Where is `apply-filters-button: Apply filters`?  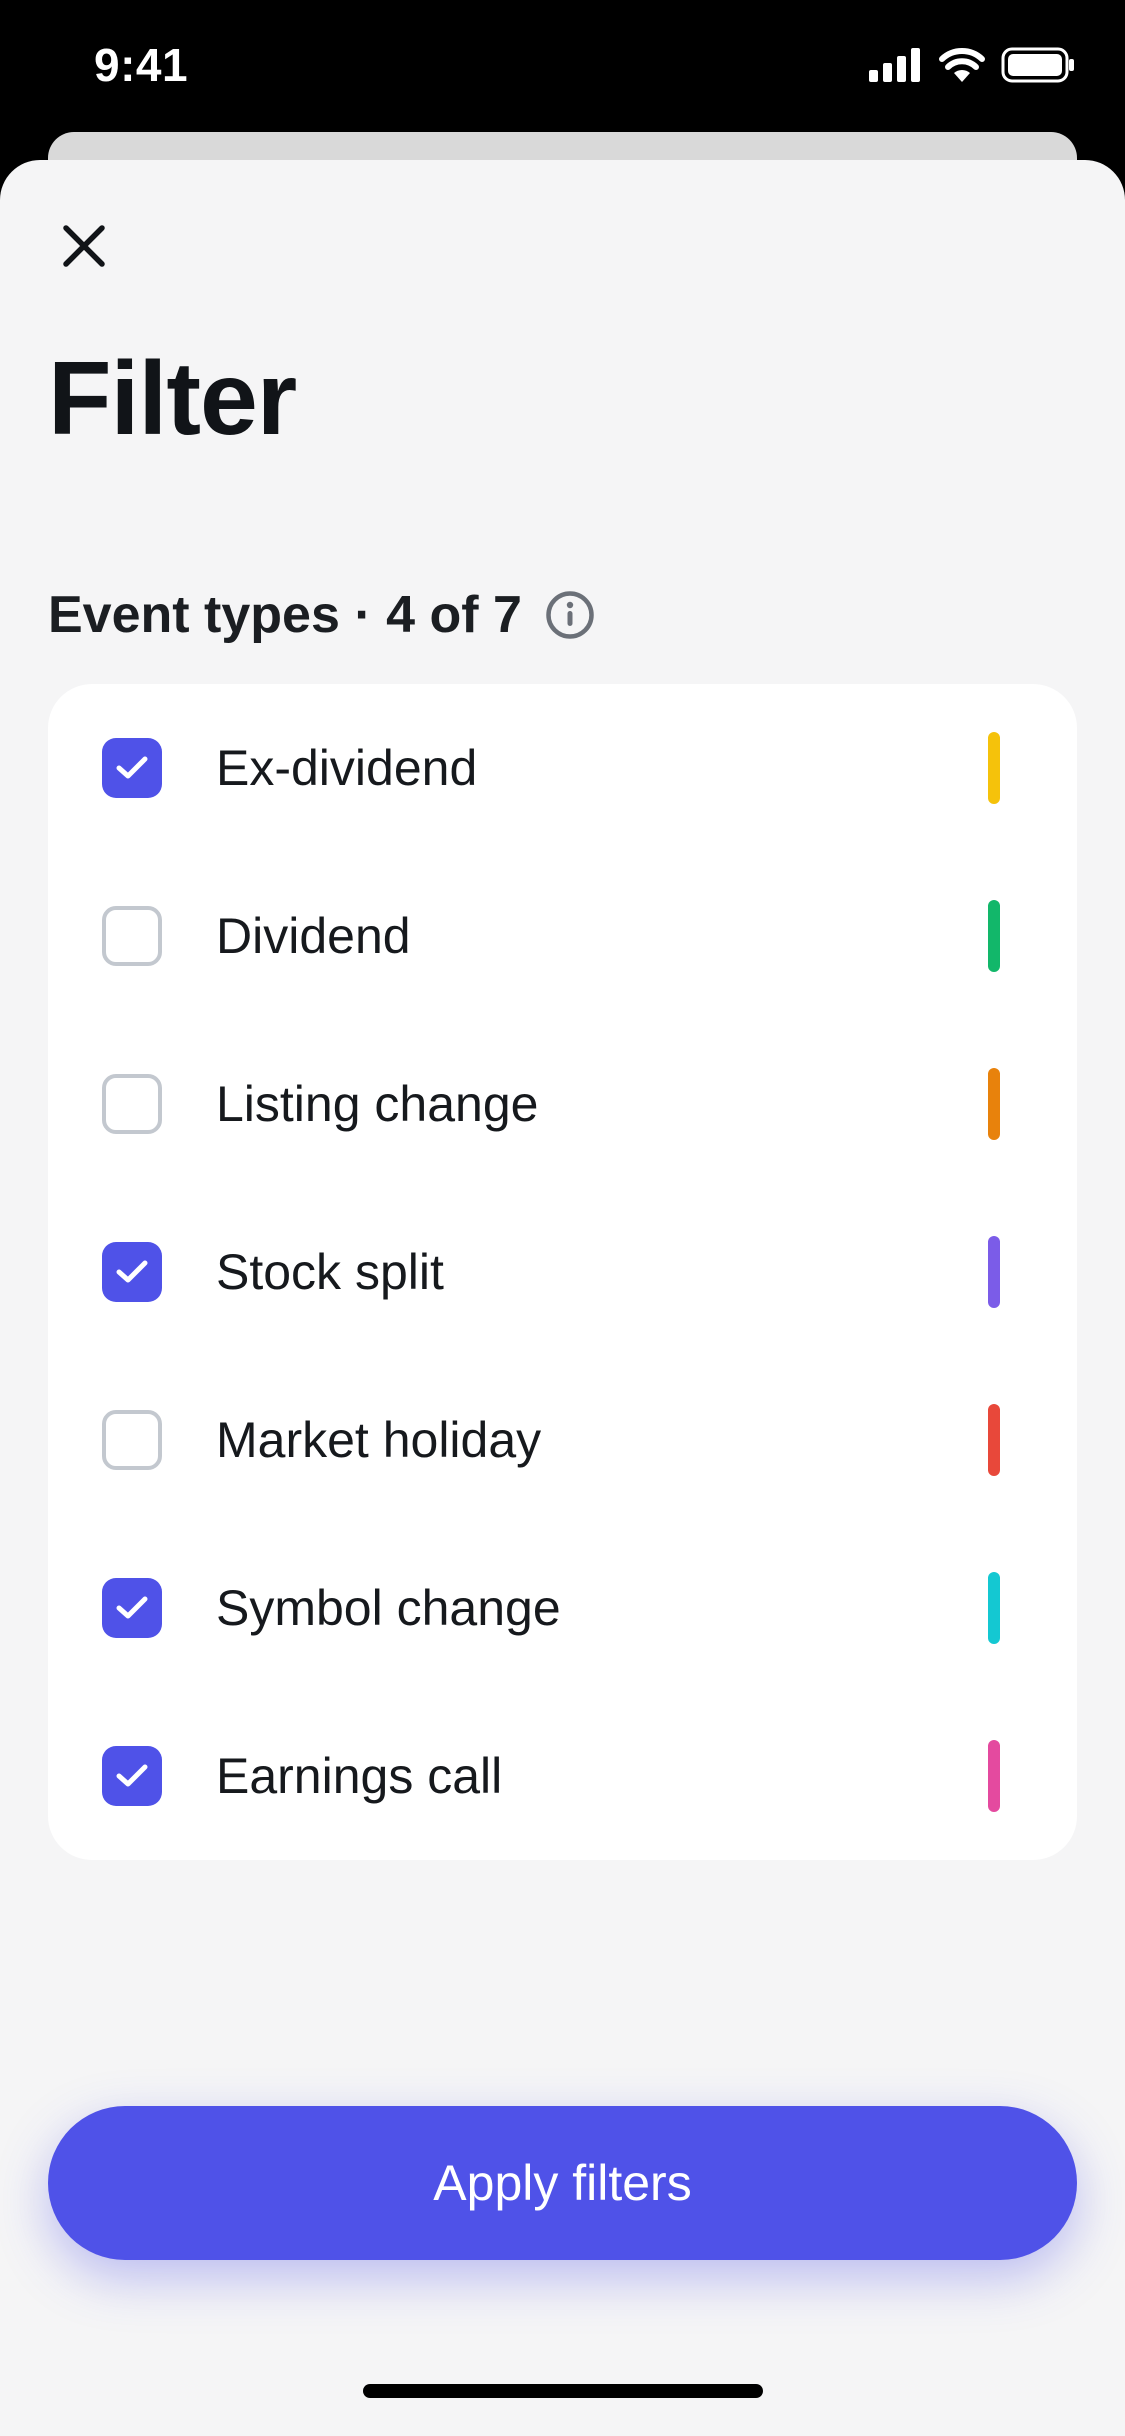 apply-filters-button: Apply filters is located at coordinates (562, 2183).